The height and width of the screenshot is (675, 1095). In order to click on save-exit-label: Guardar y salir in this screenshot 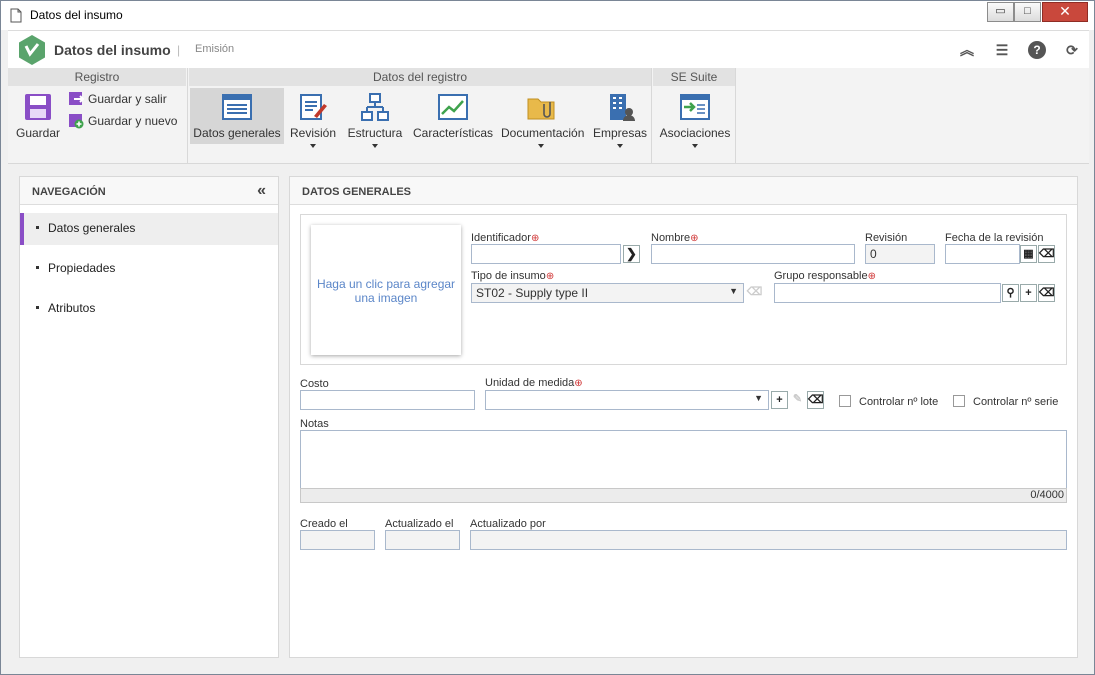, I will do `click(127, 99)`.